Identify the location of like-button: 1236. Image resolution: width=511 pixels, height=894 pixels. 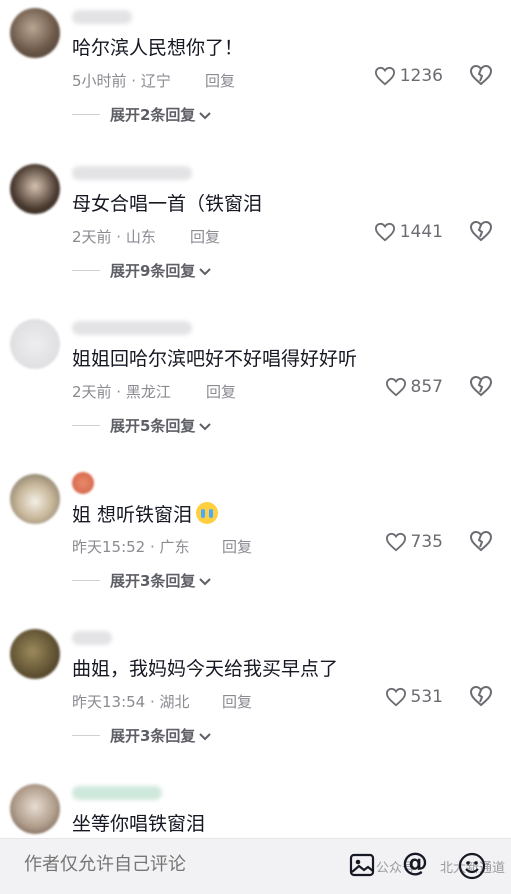
(408, 76).